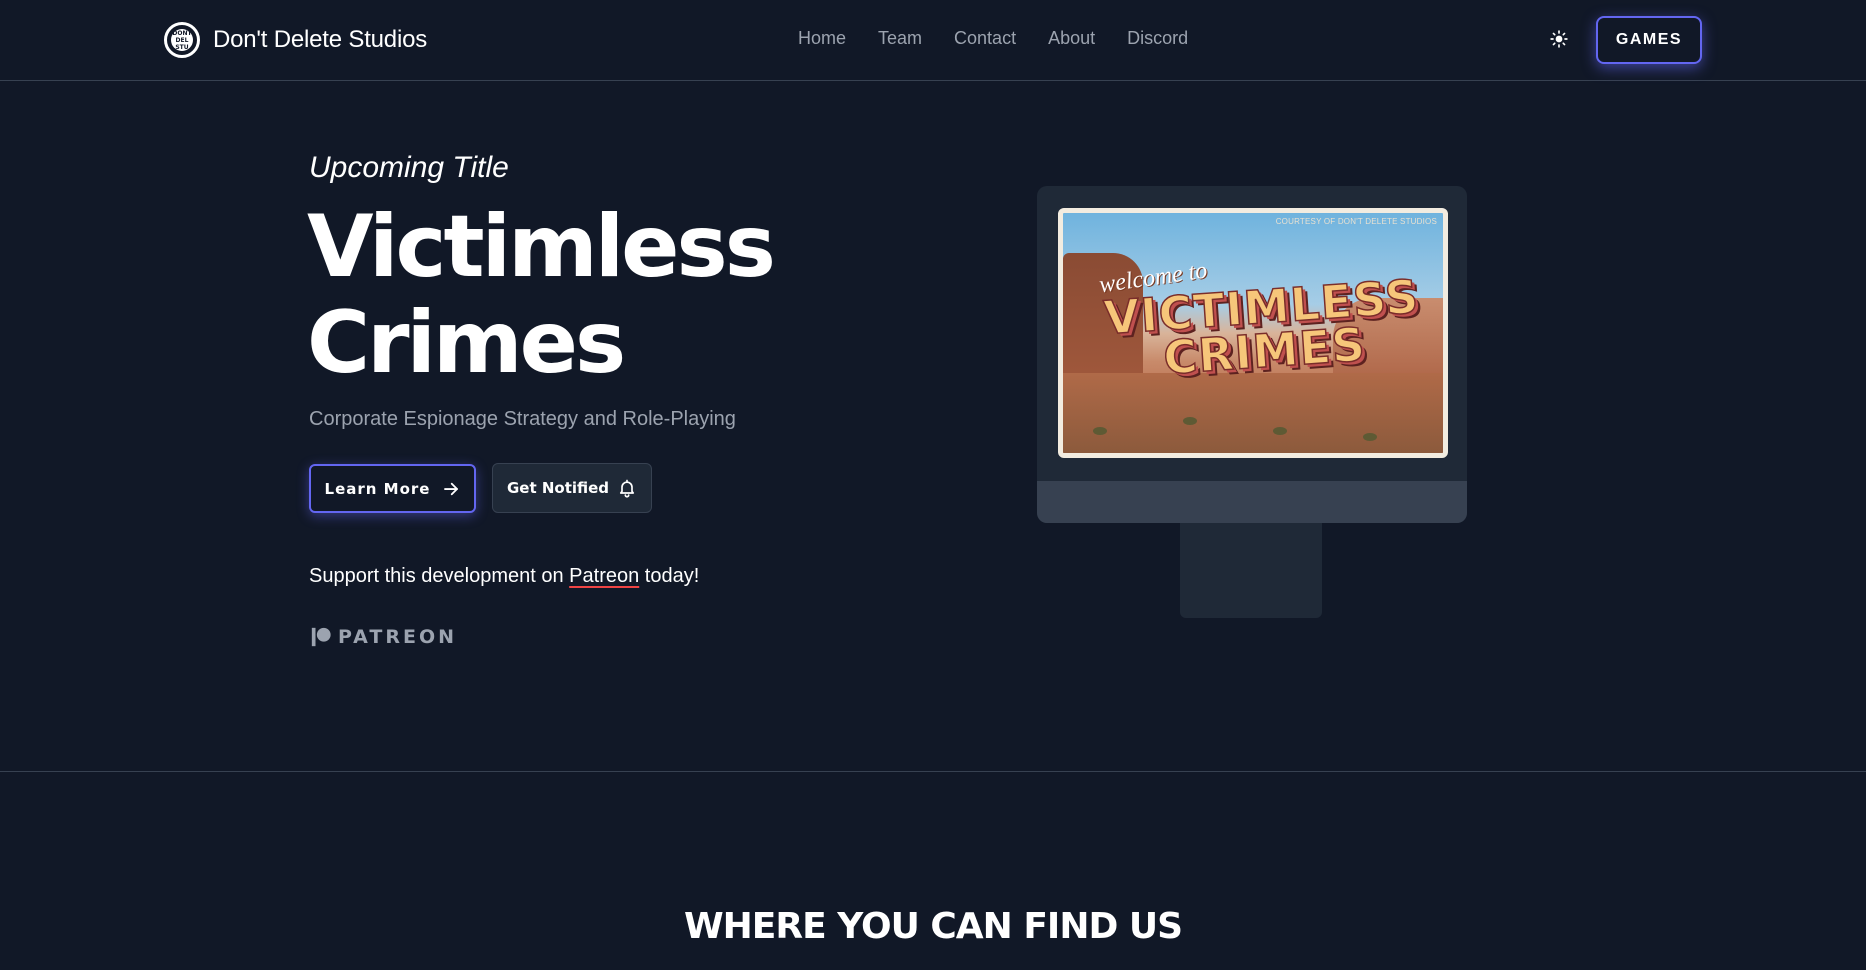 The height and width of the screenshot is (970, 1866). I want to click on games-button: GAMES, so click(1649, 40).